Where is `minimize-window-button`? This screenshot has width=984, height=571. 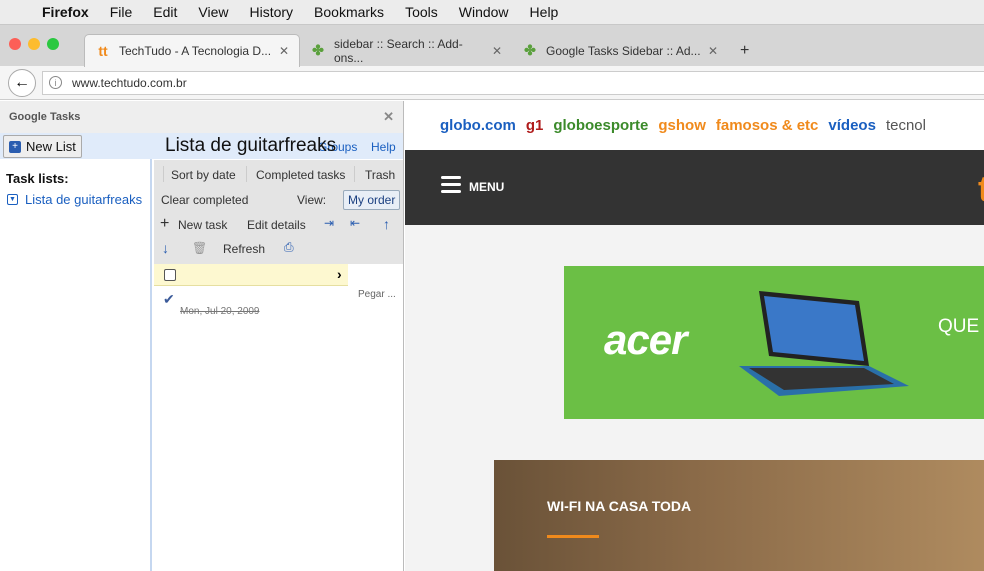 minimize-window-button is located at coordinates (34, 44).